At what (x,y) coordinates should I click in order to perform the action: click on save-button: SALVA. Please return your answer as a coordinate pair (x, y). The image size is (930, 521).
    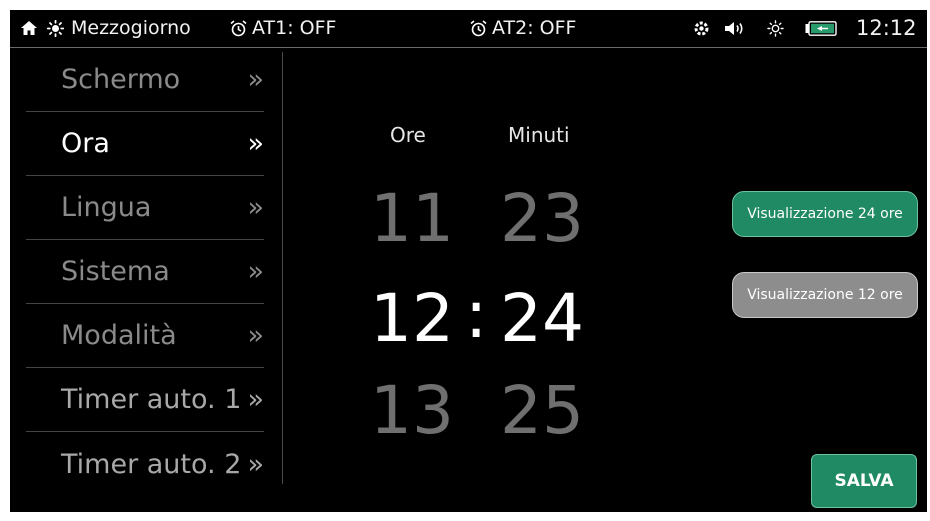
    Looking at the image, I should click on (864, 481).